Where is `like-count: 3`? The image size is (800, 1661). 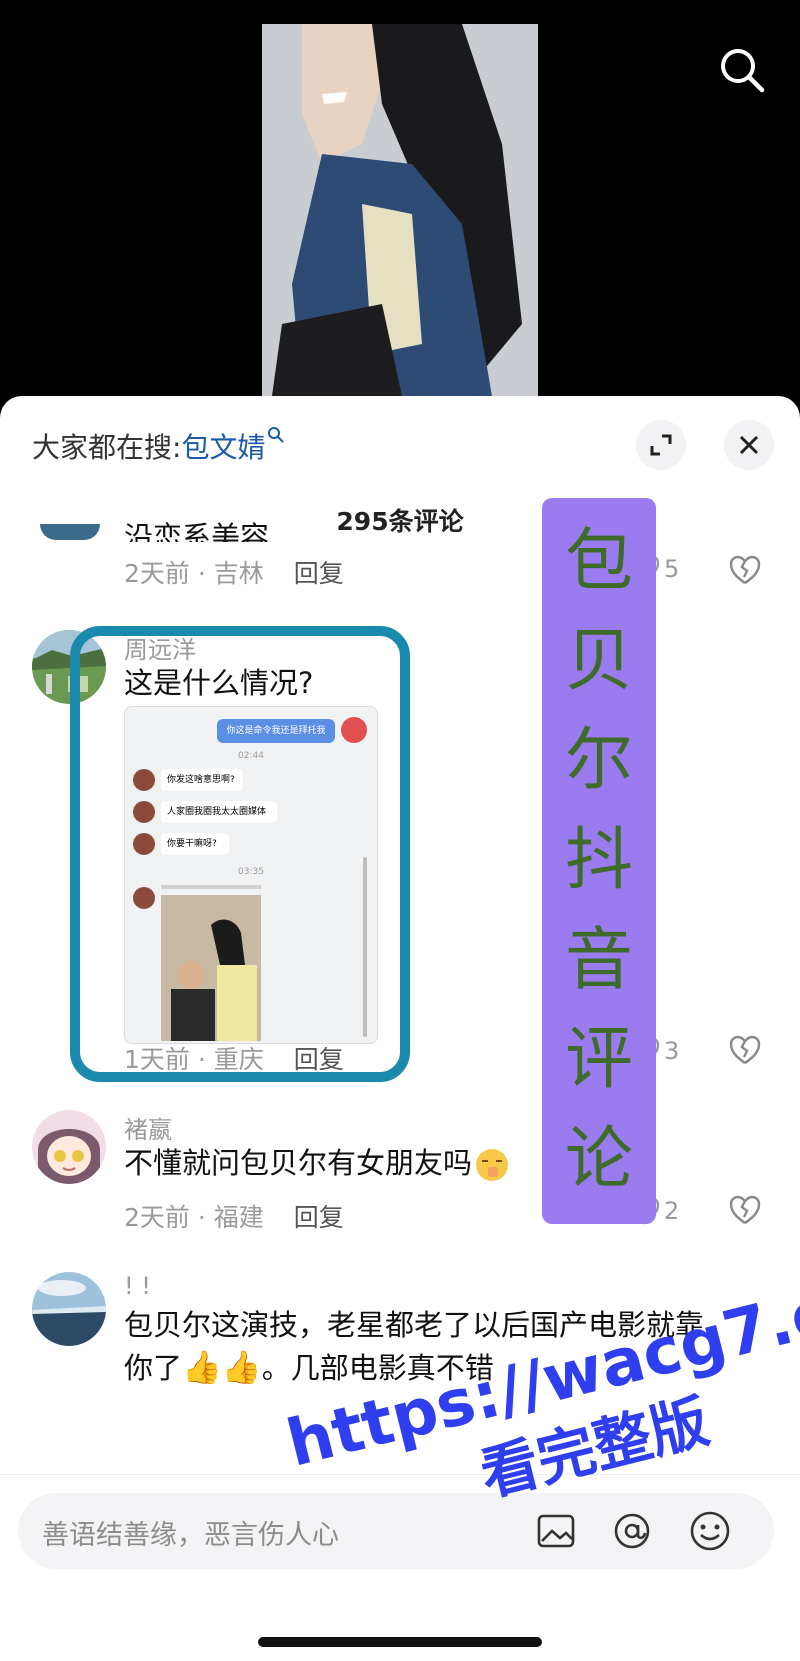
like-count: 3 is located at coordinates (672, 1051).